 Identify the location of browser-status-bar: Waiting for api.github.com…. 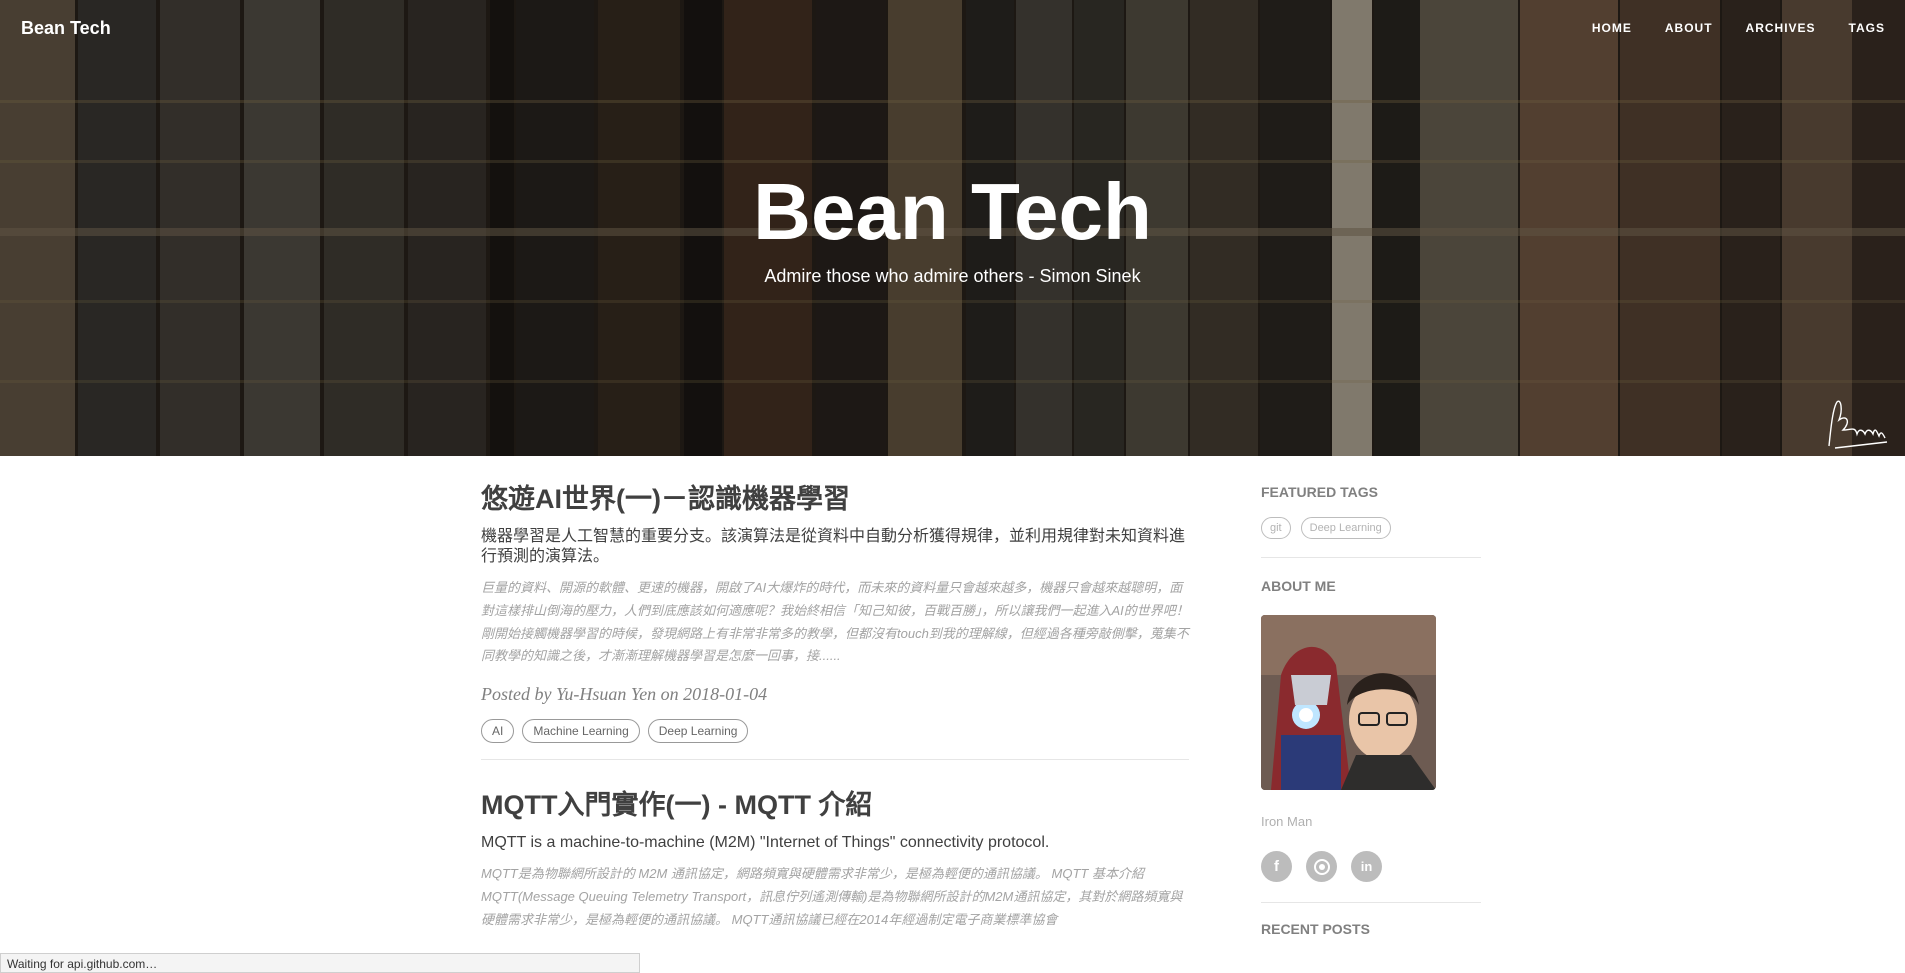
(320, 963).